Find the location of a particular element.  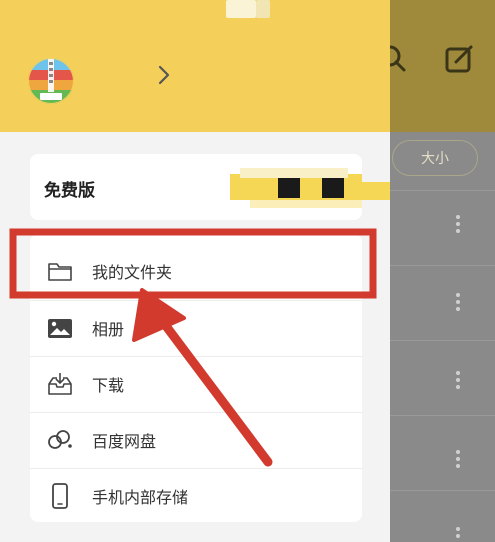

menu-item-internal-storage: 手机内部存储 is located at coordinates (196, 496).